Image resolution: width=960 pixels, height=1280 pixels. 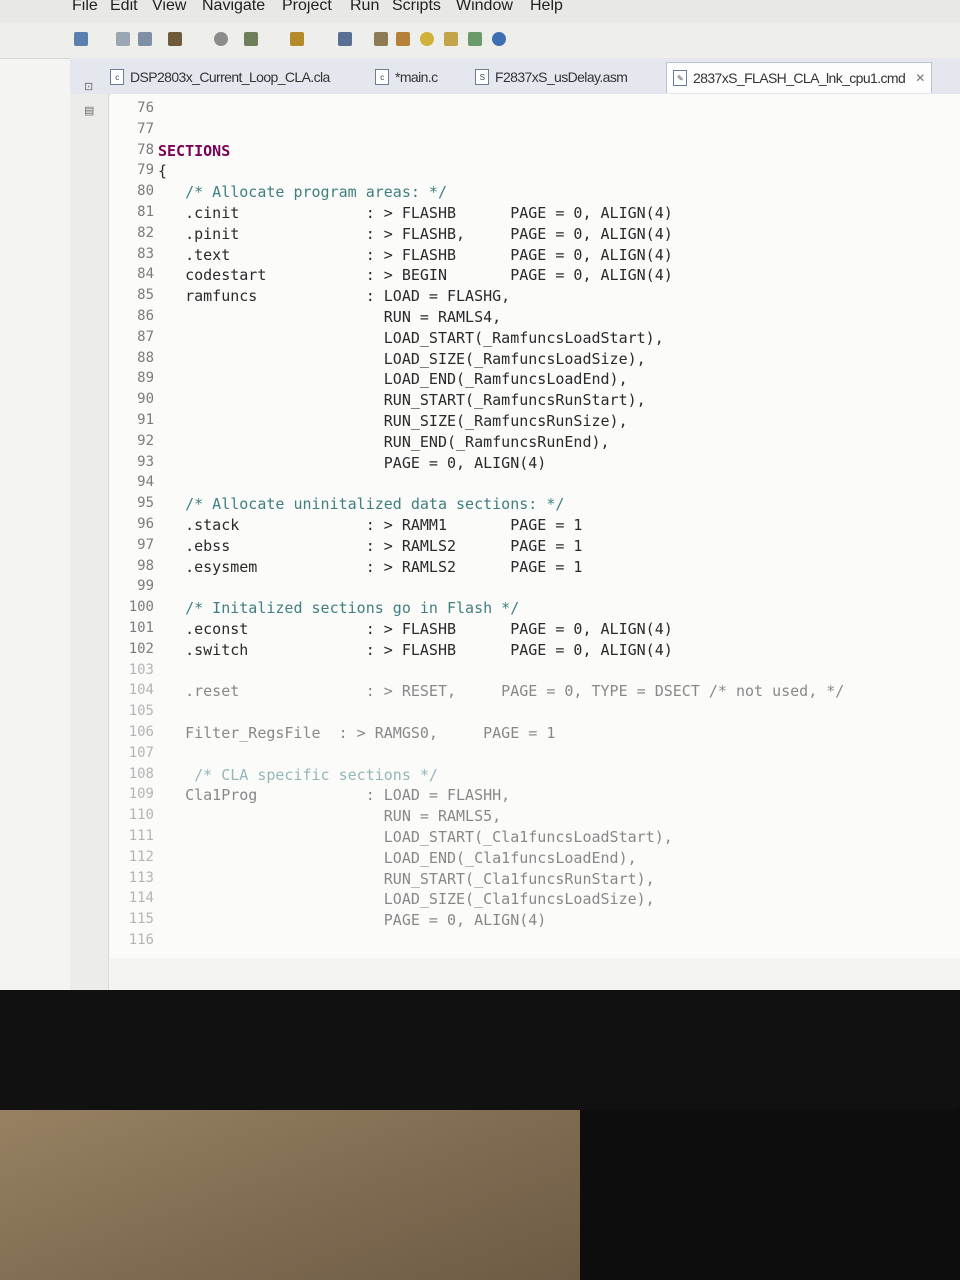 What do you see at coordinates (145, 482) in the screenshot?
I see `line-number: 94` at bounding box center [145, 482].